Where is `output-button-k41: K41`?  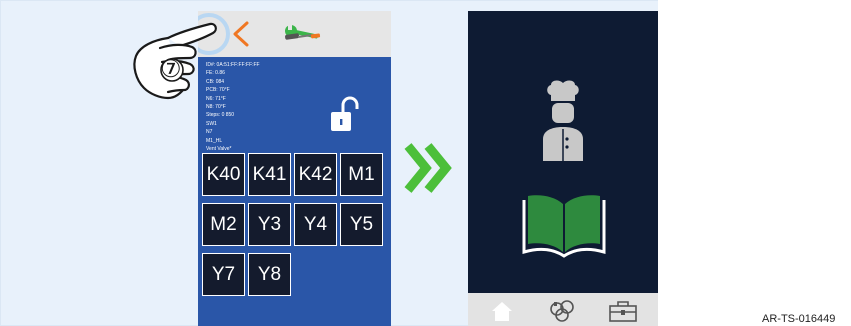 output-button-k41: K41 is located at coordinates (269, 174).